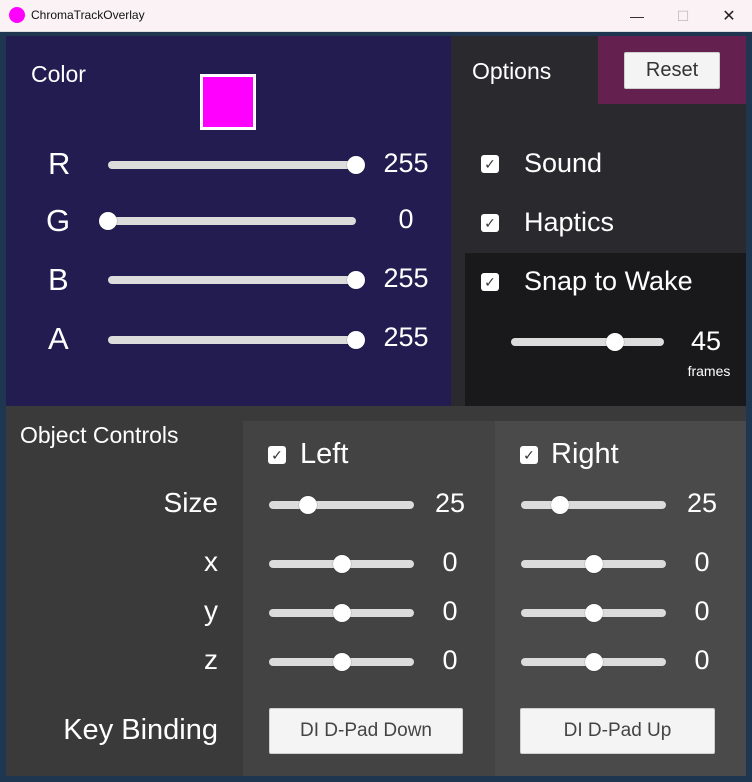 The width and height of the screenshot is (752, 782). I want to click on left-size-value: 25, so click(450, 503).